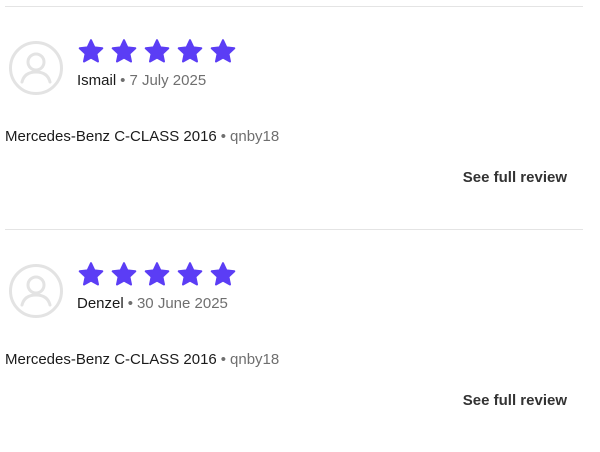  I want to click on reviewer-name: Ismail, so click(97, 80).